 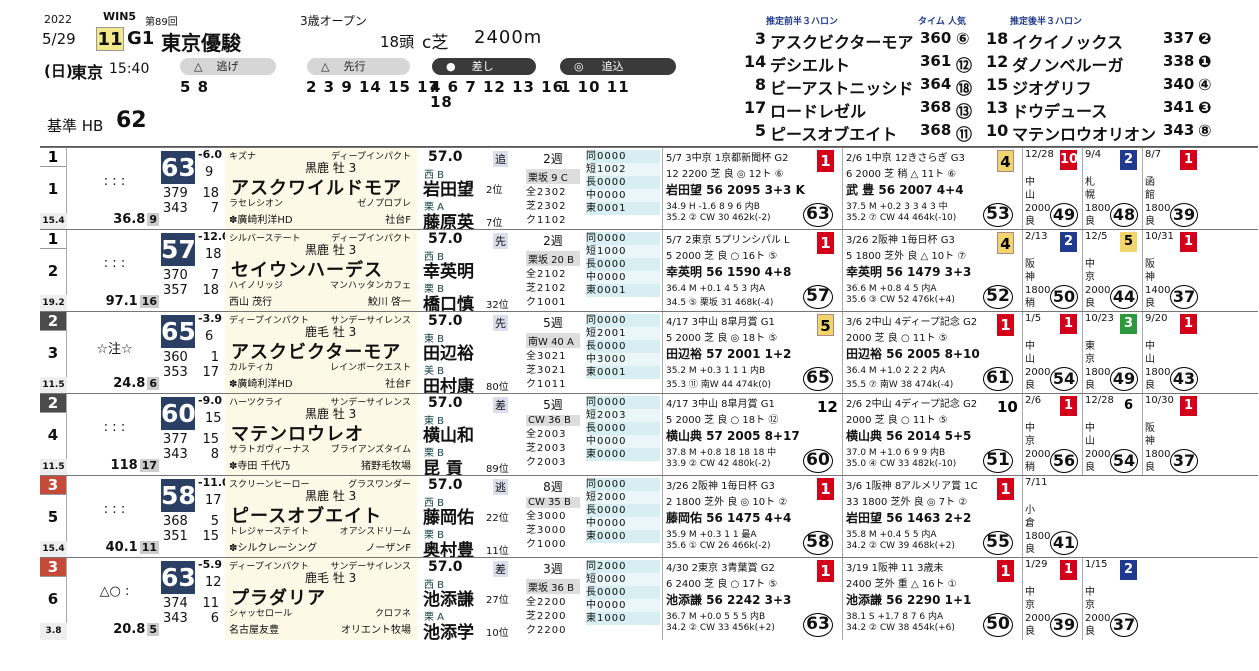 I want to click on jockey-name: 岩田望, so click(x=448, y=187).